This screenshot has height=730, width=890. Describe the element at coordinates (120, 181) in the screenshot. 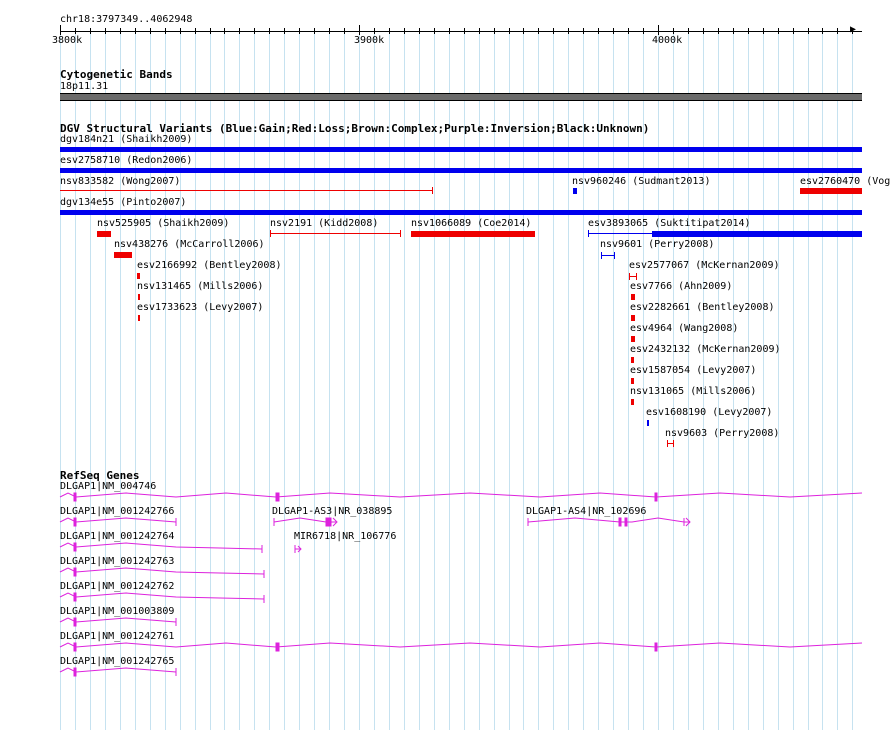

I see `dgv-feature-label: nsv833582 (Wong2007)` at that location.